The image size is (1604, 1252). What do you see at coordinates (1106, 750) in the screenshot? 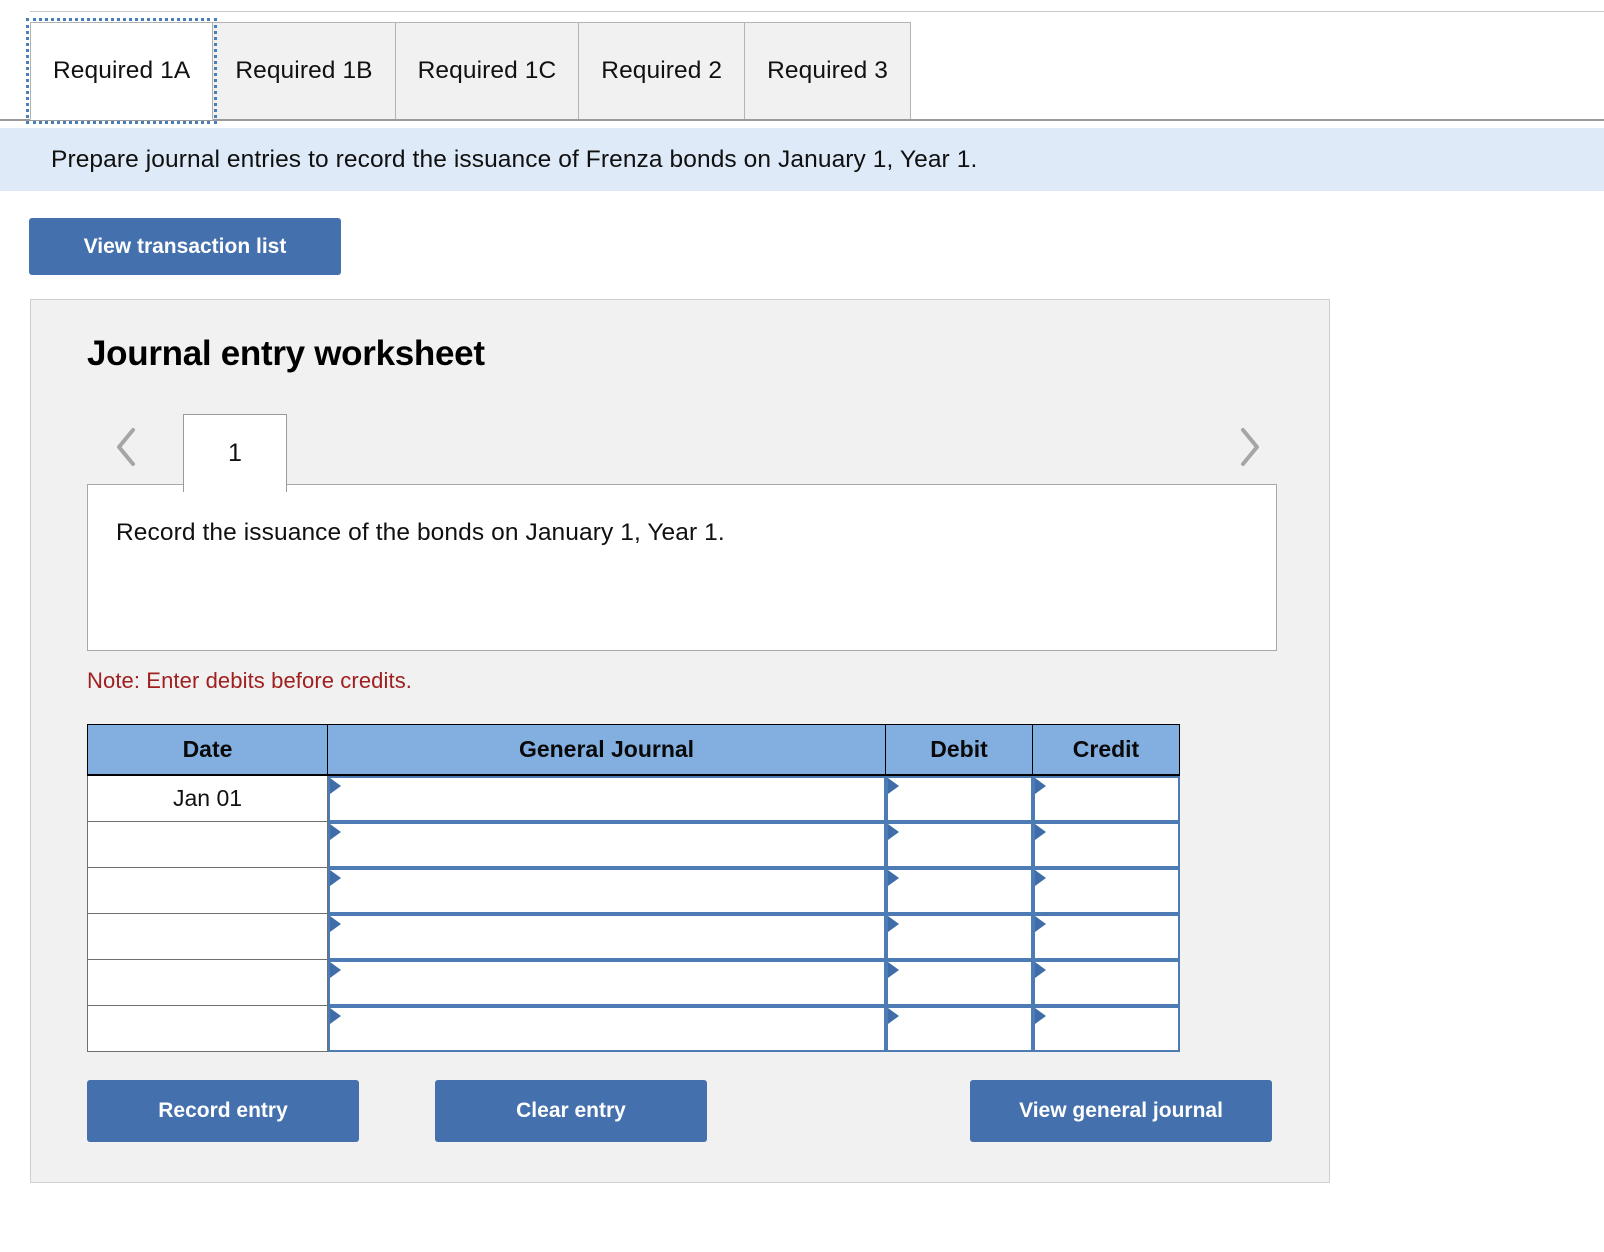
I see `column-header-credit: Credit` at bounding box center [1106, 750].